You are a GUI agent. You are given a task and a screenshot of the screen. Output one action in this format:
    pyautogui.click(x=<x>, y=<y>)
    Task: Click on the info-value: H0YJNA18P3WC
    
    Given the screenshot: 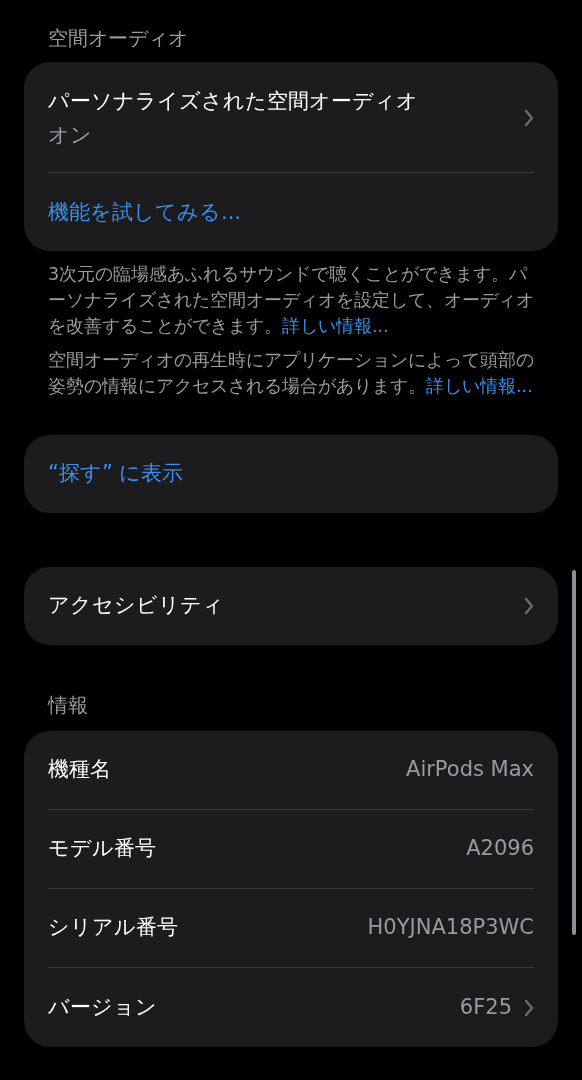 What is the action you would take?
    pyautogui.click(x=450, y=928)
    